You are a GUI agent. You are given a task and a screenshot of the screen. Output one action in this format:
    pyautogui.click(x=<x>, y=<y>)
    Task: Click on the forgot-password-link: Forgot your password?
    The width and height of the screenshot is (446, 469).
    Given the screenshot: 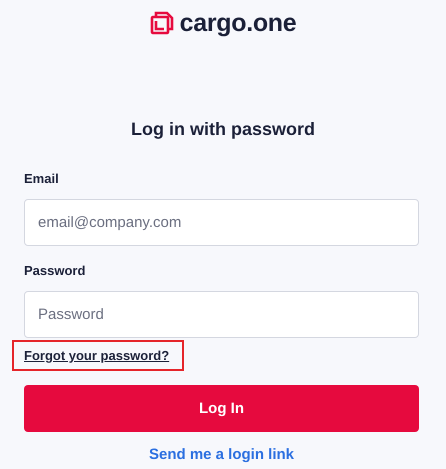 What is the action you would take?
    pyautogui.click(x=98, y=355)
    